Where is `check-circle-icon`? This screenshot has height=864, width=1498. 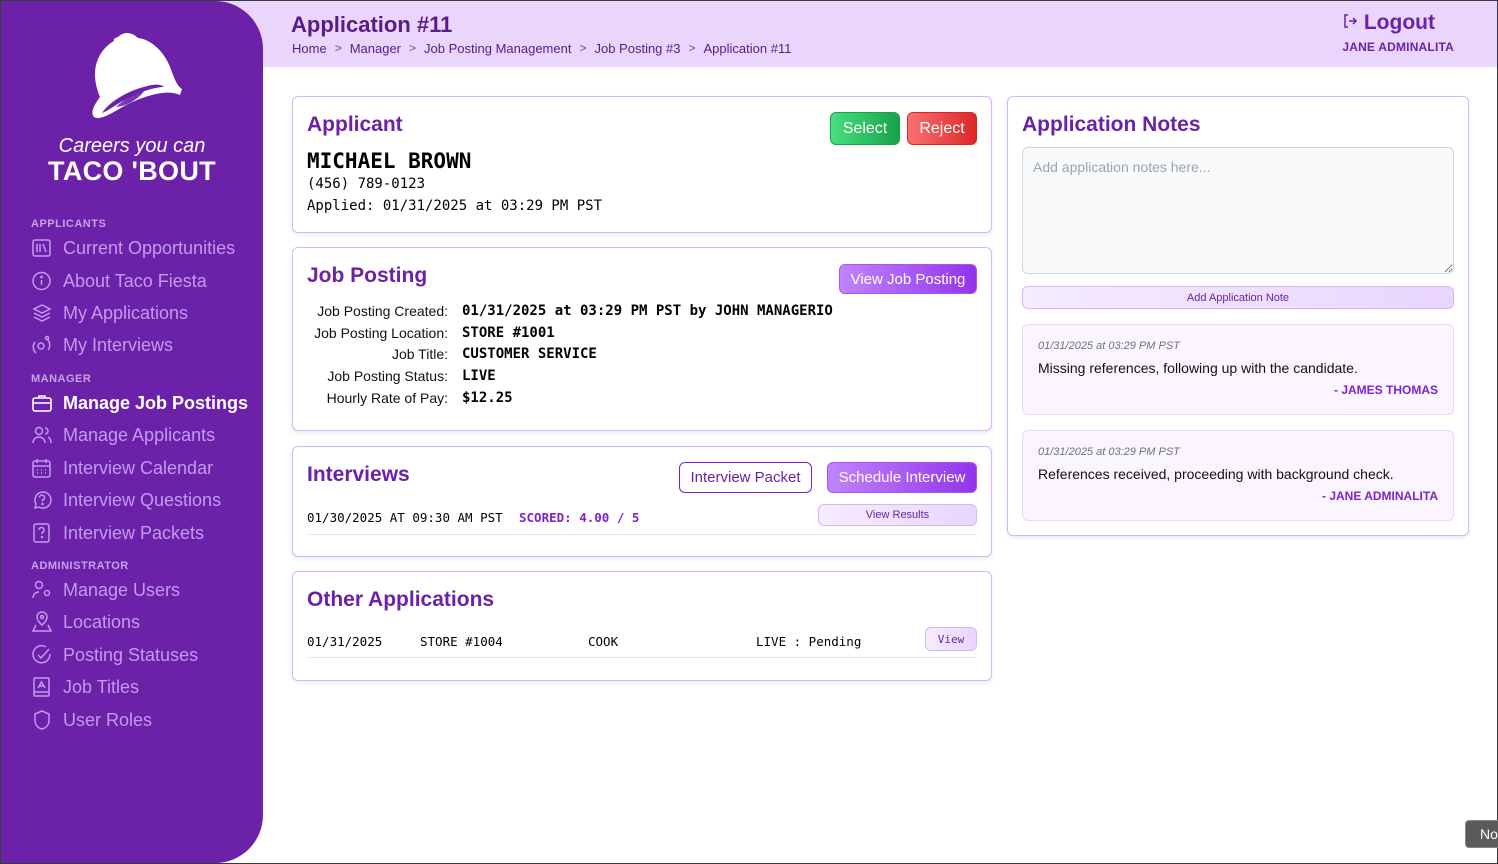
check-circle-icon is located at coordinates (42, 655).